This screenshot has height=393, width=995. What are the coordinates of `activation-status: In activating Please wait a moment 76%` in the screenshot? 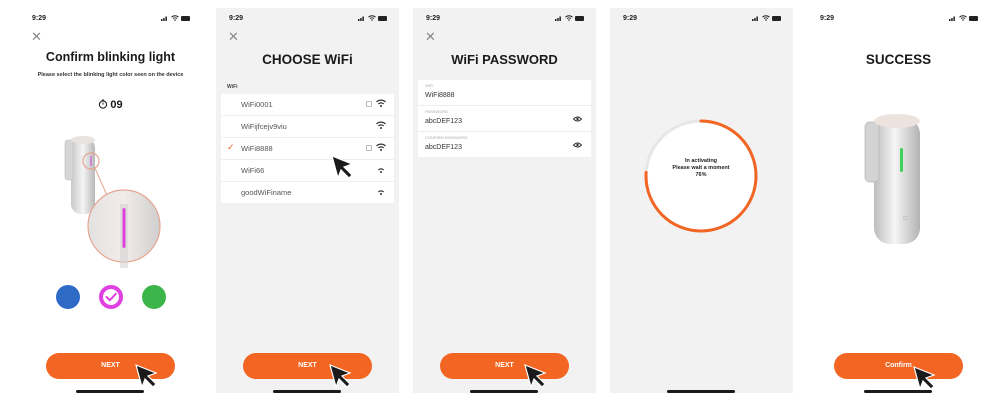 It's located at (701, 168).